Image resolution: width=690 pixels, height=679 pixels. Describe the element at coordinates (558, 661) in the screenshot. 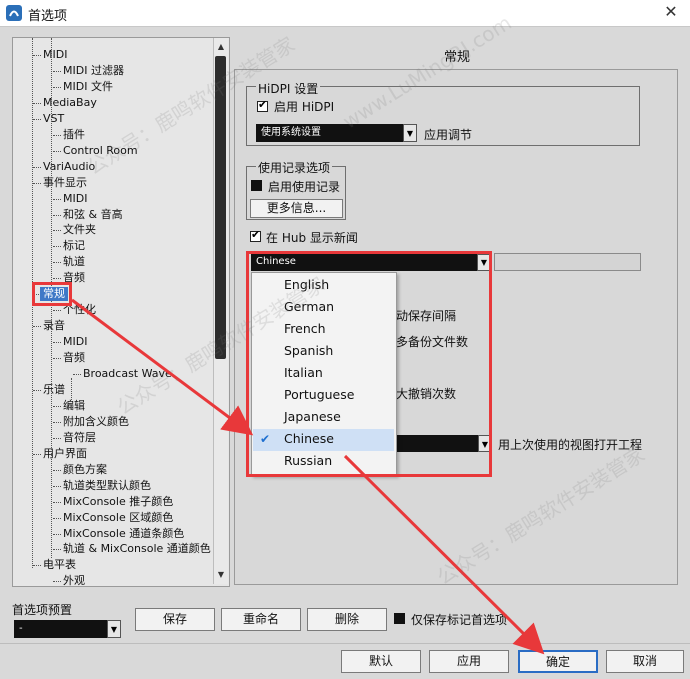

I see `ok-button: 确定` at that location.